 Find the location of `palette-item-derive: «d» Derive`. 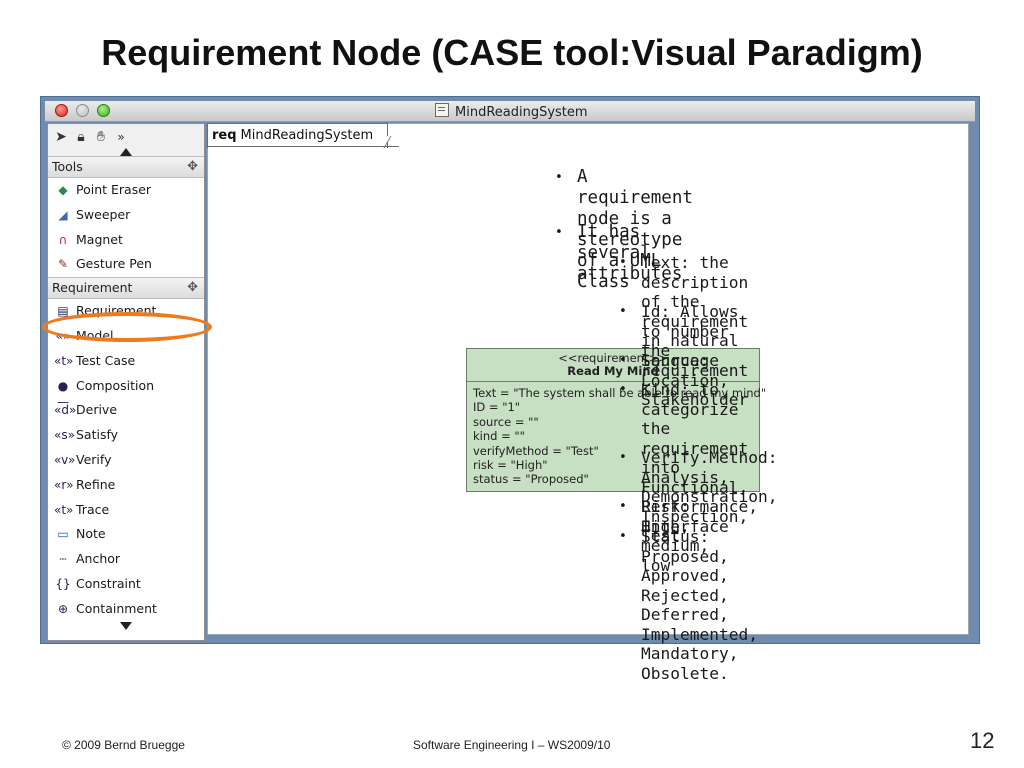

palette-item-derive: «d» Derive is located at coordinates (126, 410).